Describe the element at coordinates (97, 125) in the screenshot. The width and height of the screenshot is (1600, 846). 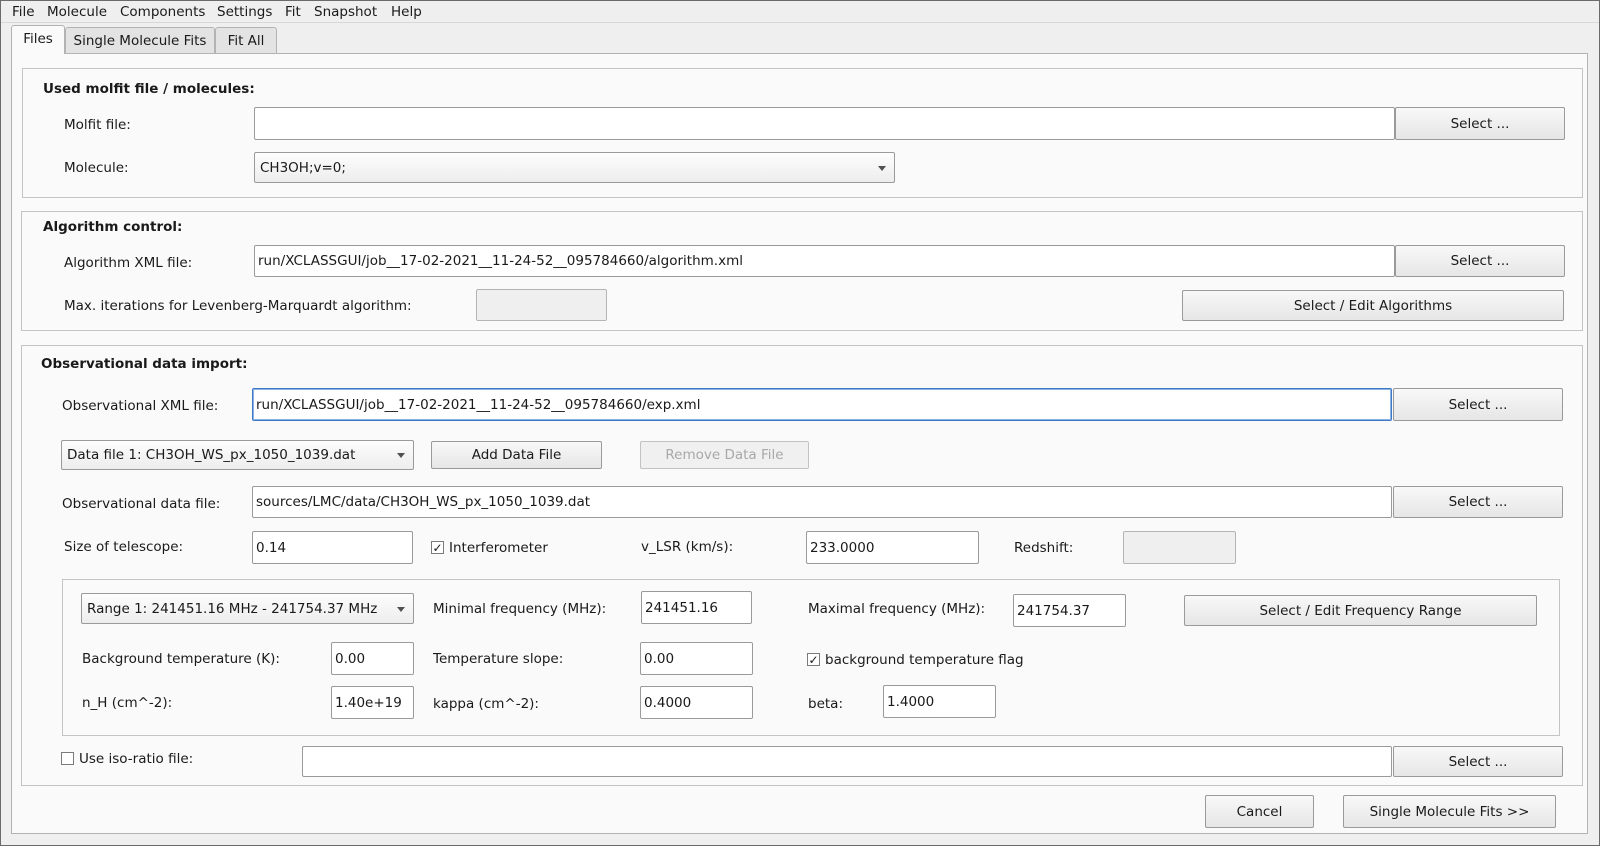
I see `molfit-file-label: Molfit file:` at that location.